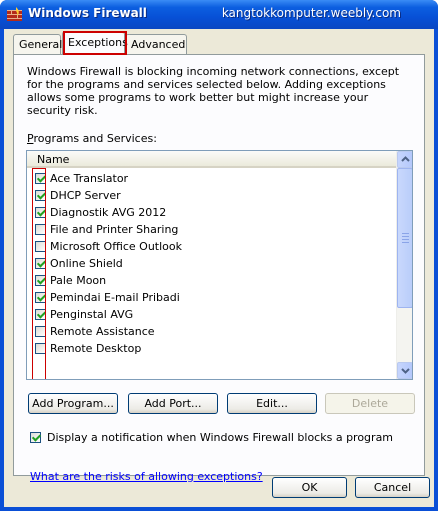  Describe the element at coordinates (211, 280) in the screenshot. I see `list-item: Pale Moon` at that location.